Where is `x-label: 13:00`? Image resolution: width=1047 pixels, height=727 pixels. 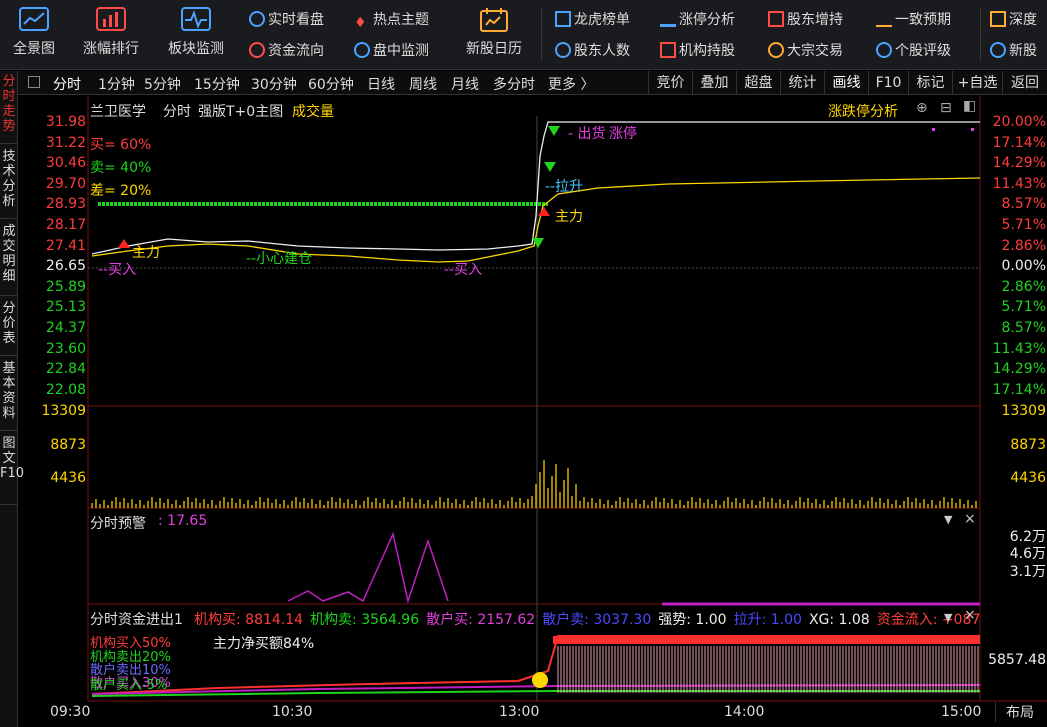
x-label: 13:00 is located at coordinates (519, 712).